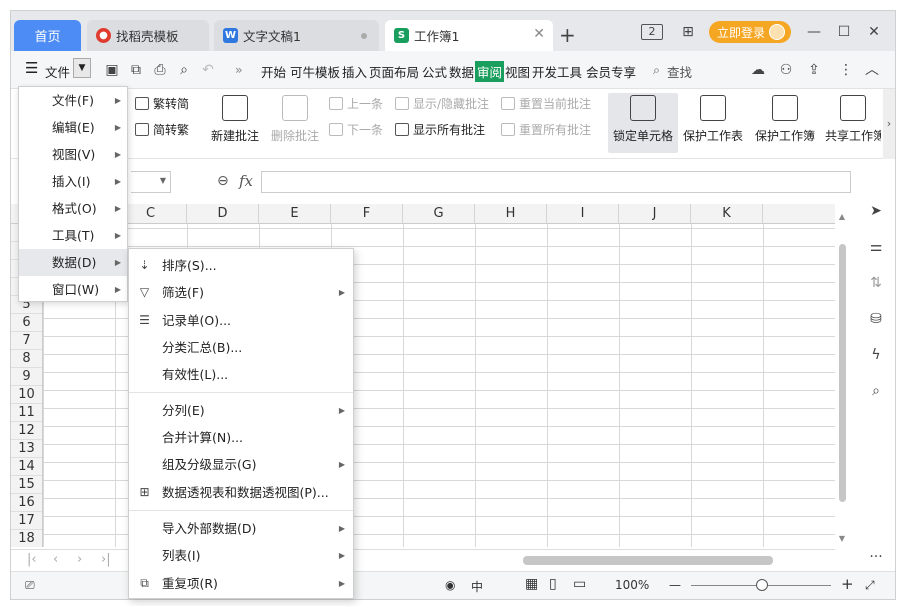 This screenshot has width=904, height=606. Describe the element at coordinates (579, 584) in the screenshot. I see `page-break-view-icon: ▭` at that location.